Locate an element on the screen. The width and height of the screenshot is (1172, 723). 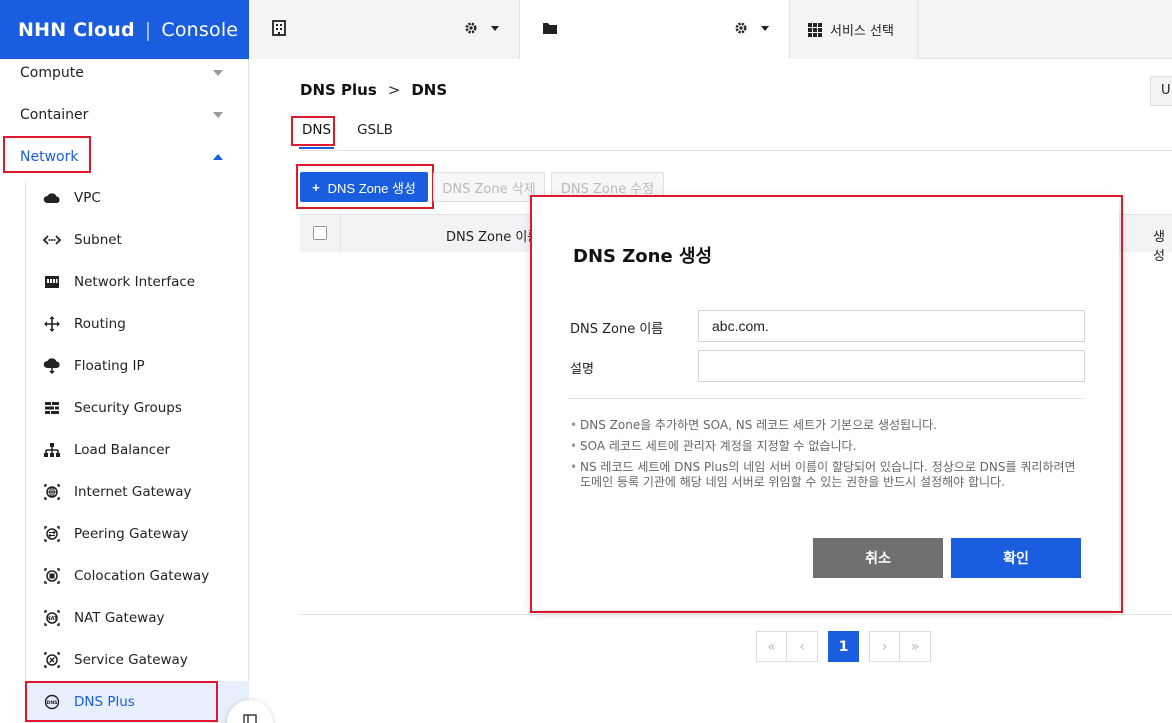
floating-ip-icon is located at coordinates (51, 366).